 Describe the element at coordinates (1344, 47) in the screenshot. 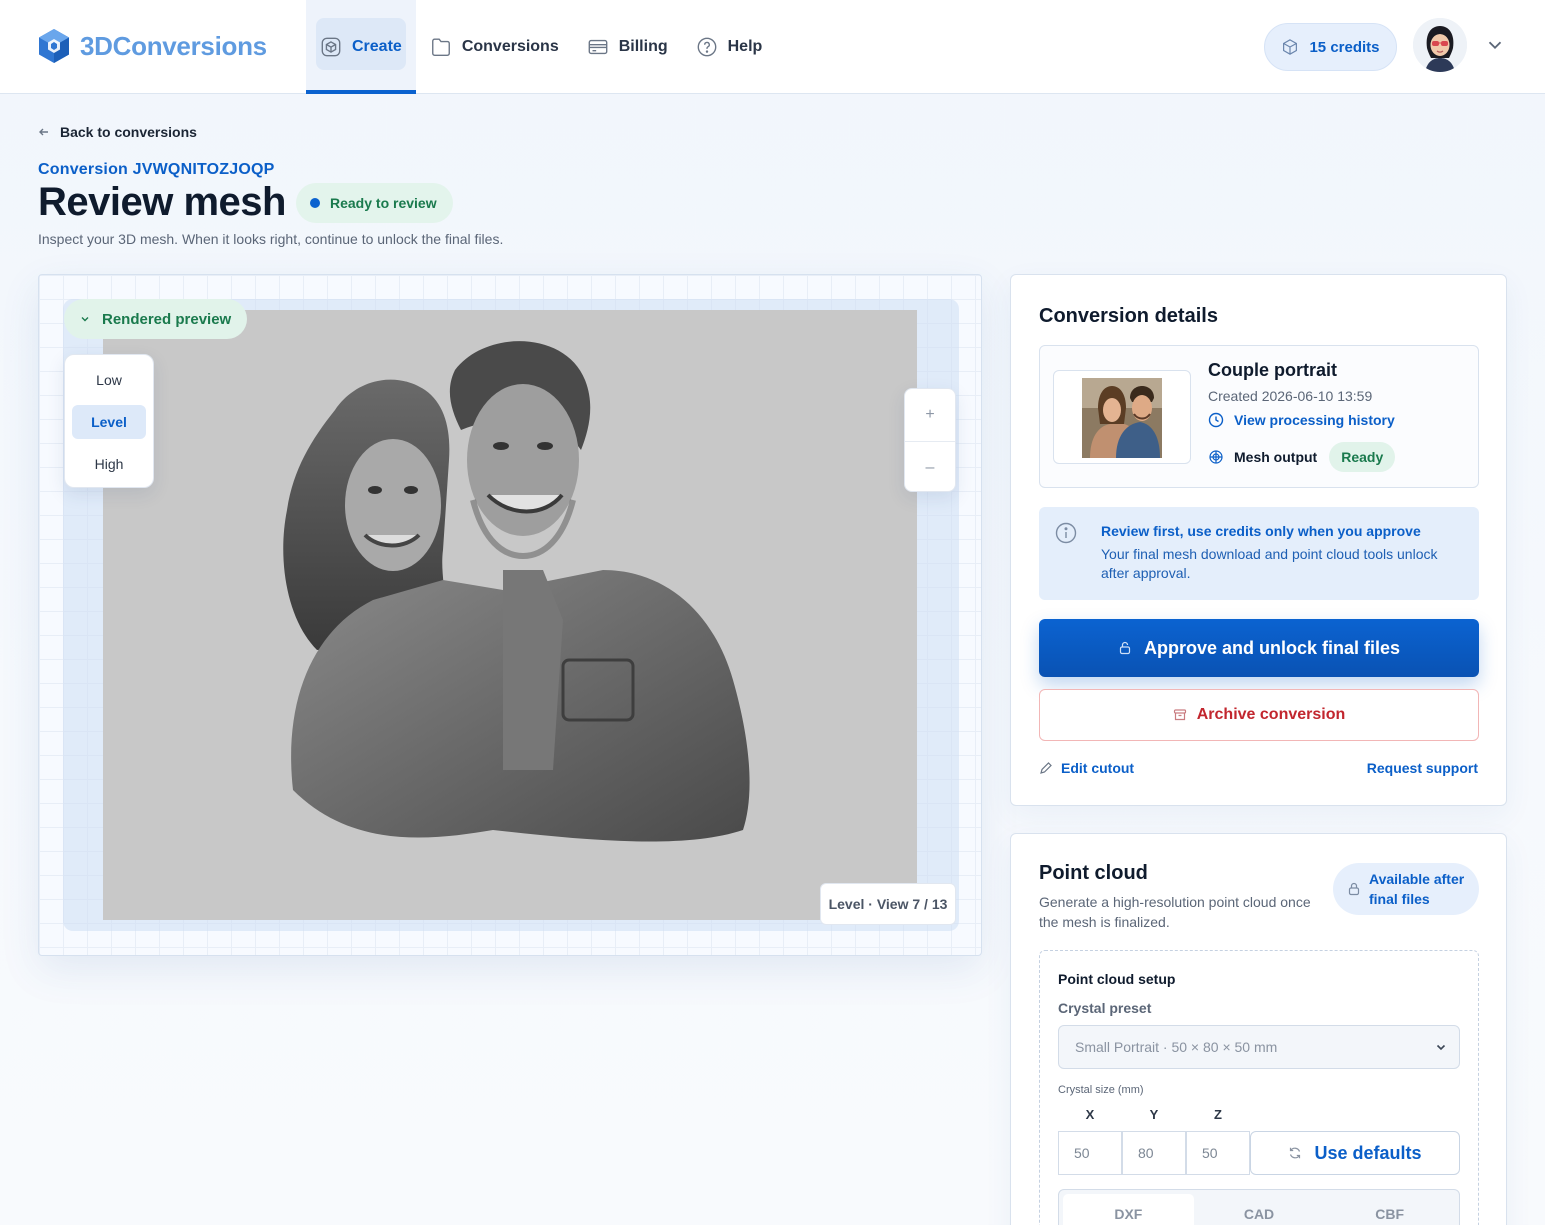

I see `credits-label: 15 credits` at that location.